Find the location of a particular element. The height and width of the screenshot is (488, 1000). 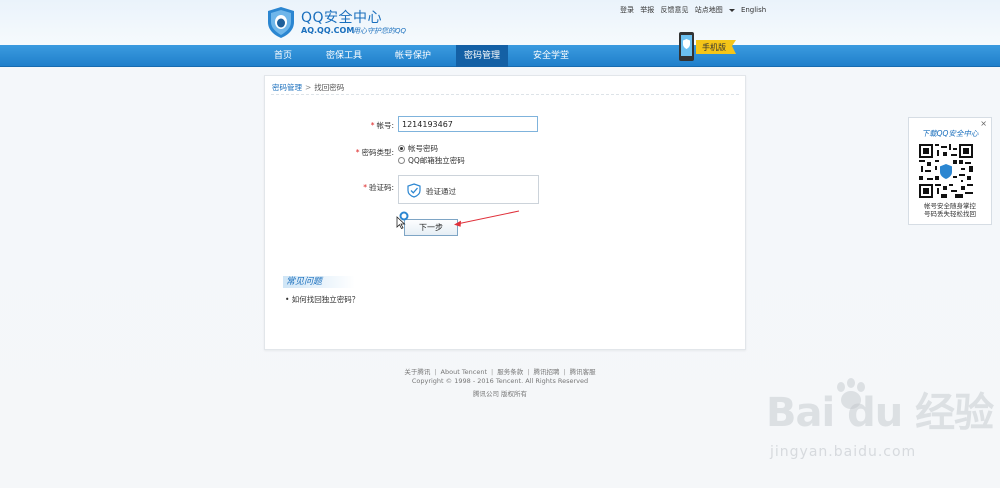

shield-check-icon is located at coordinates (414, 190).